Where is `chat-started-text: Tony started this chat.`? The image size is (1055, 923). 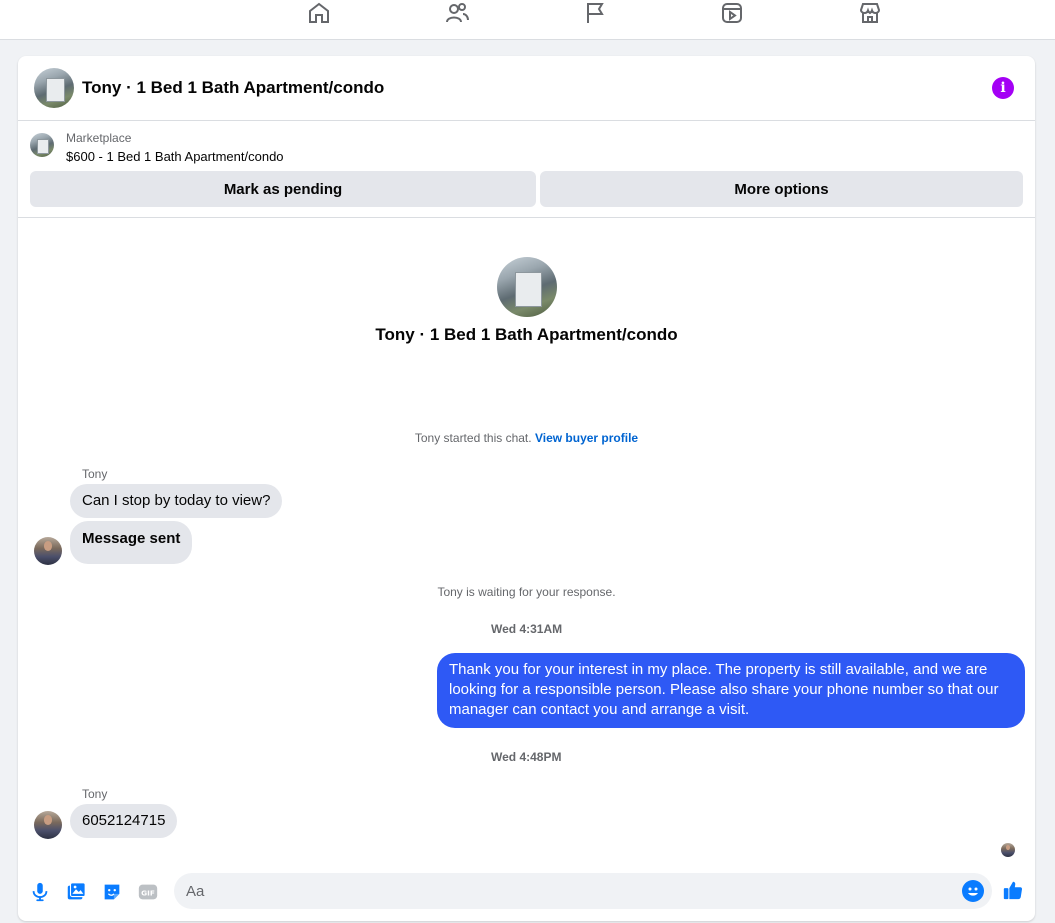 chat-started-text: Tony started this chat. is located at coordinates (473, 438).